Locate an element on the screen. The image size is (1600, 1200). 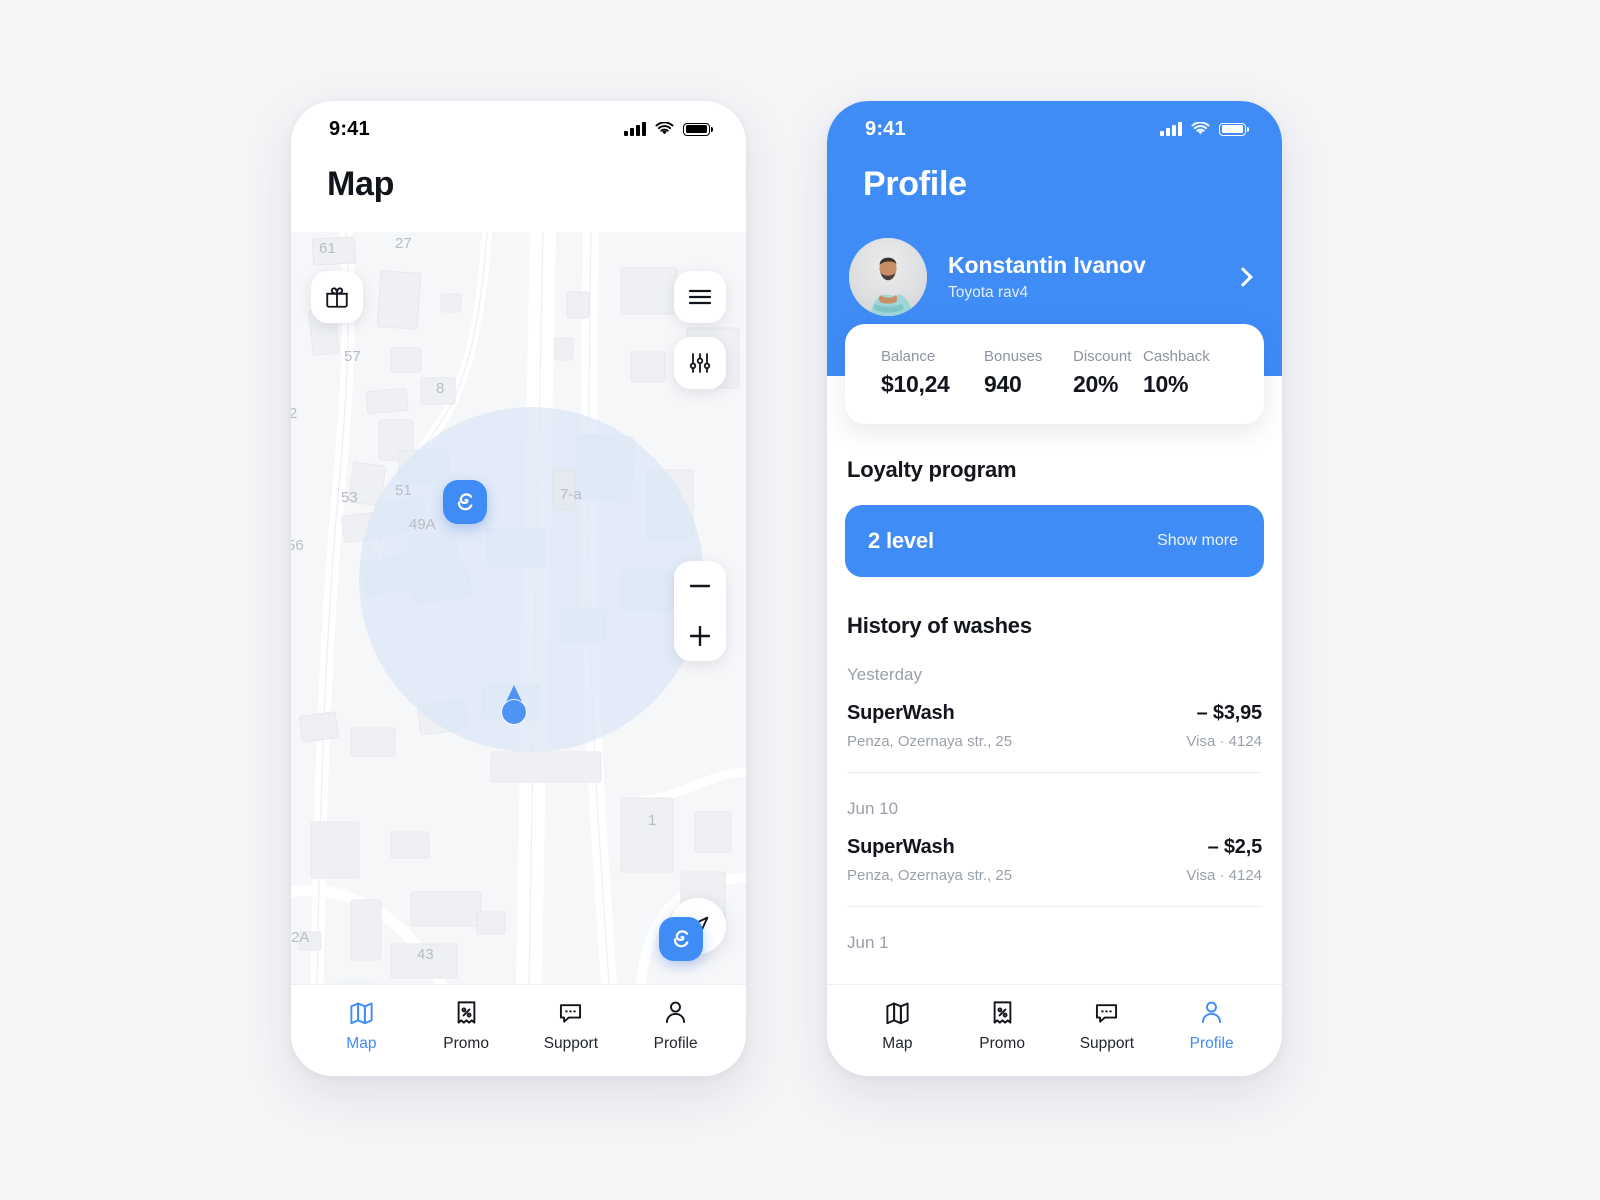
loyalty-section-title: Loyalty program is located at coordinates (932, 469).